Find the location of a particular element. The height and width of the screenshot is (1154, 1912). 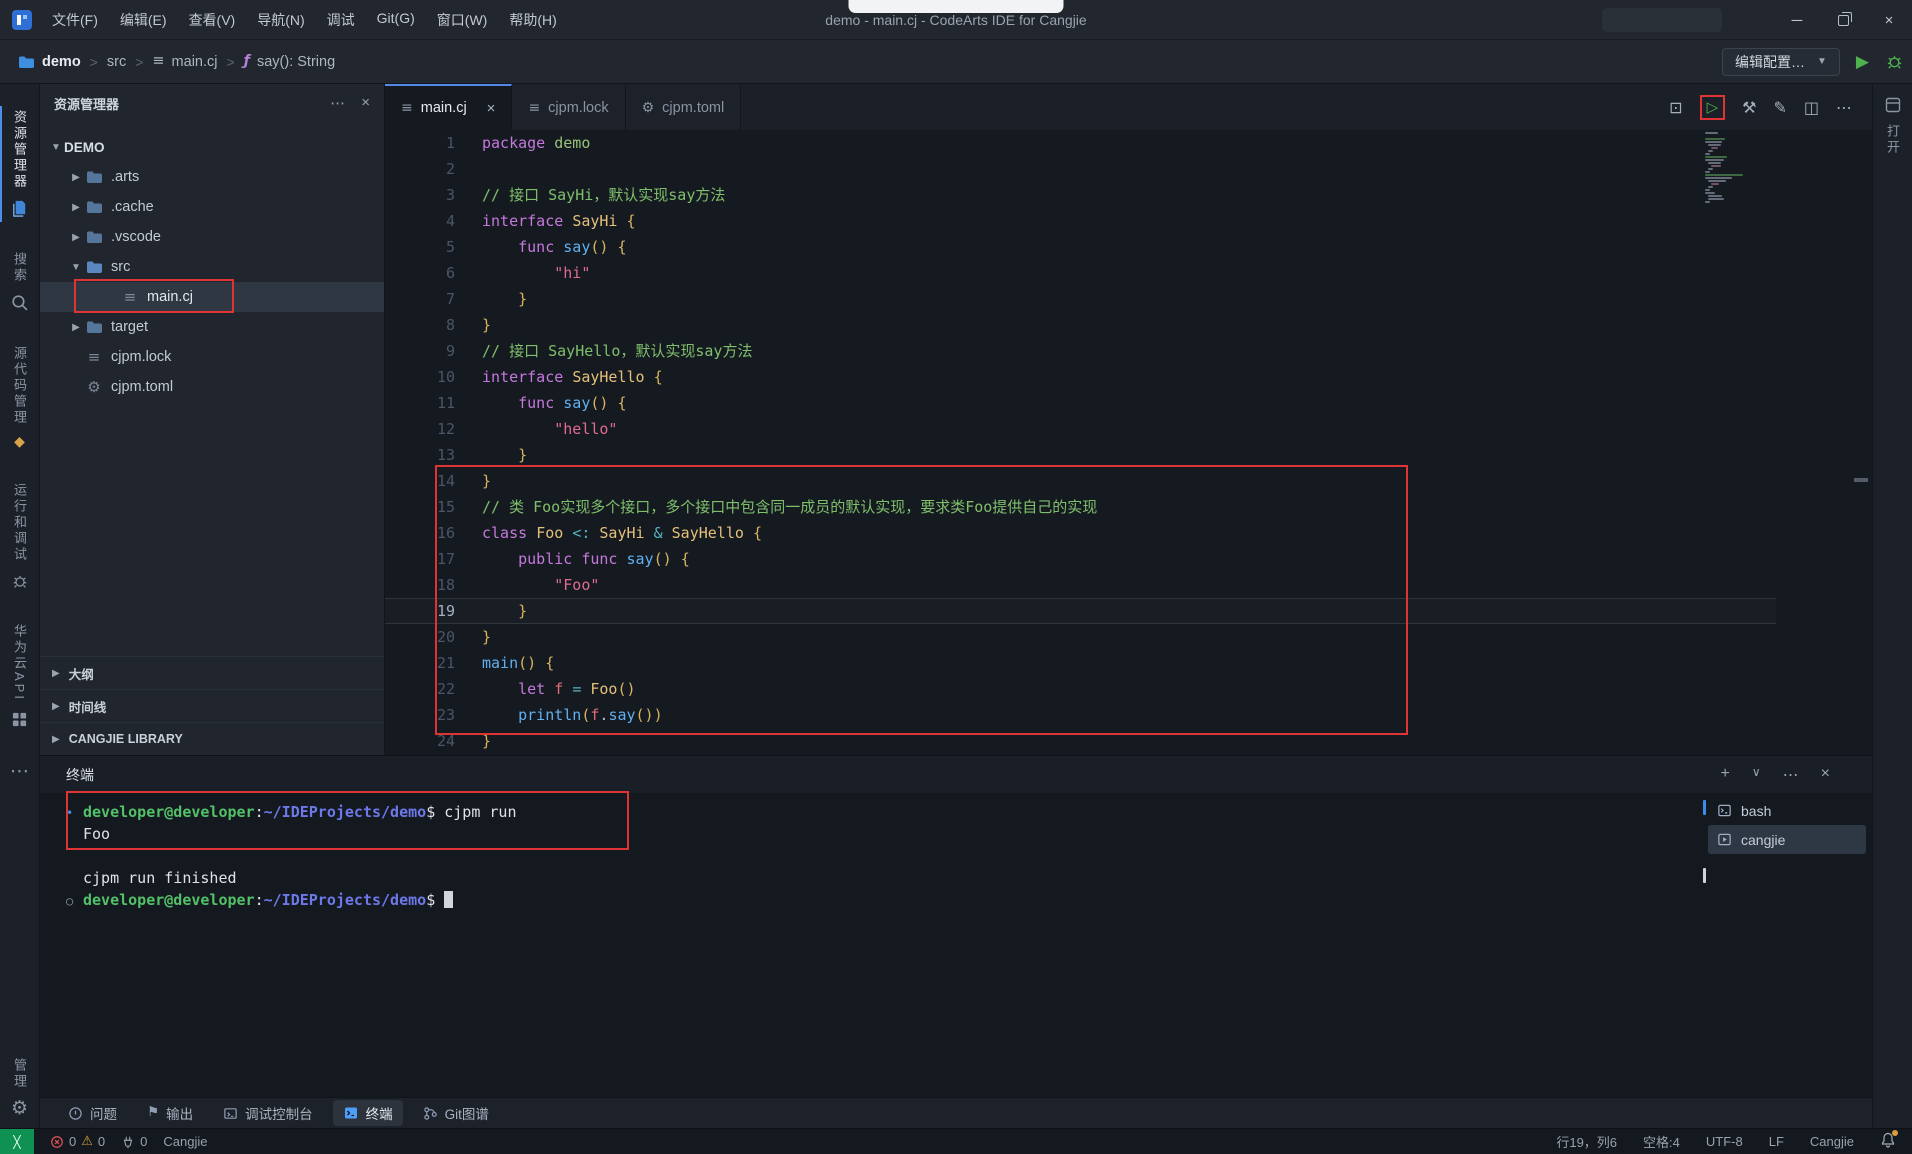

close-tab-icon: × is located at coordinates (491, 108).